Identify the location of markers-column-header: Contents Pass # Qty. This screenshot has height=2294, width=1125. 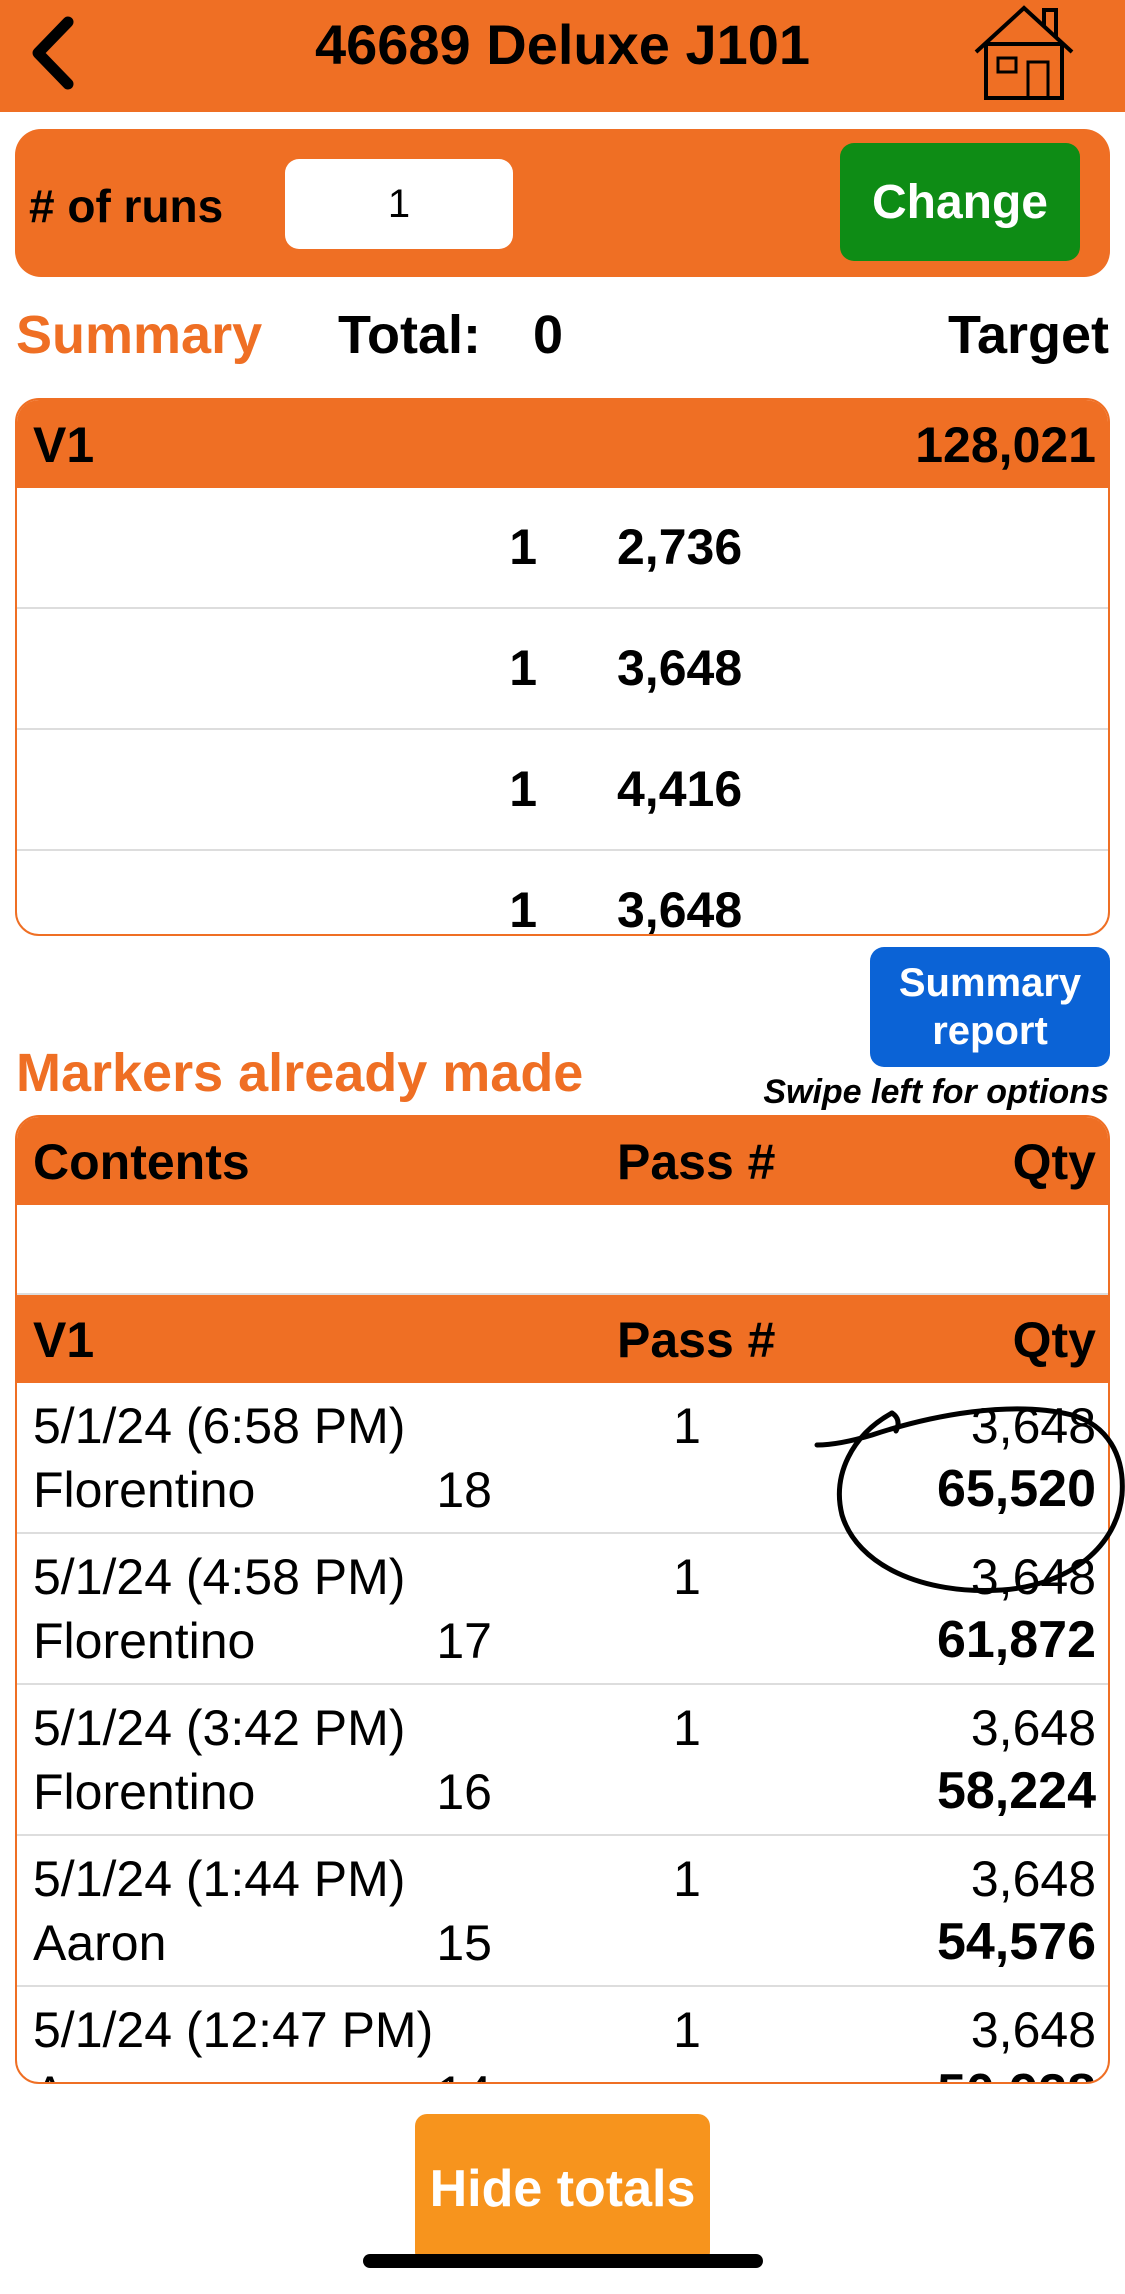
(562, 1161).